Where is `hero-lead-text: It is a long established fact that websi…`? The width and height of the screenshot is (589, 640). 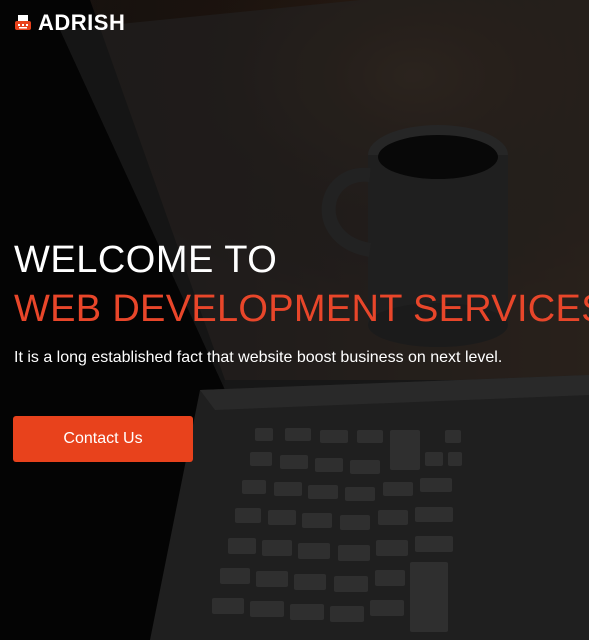 hero-lead-text: It is a long established fact that websi… is located at coordinates (258, 357).